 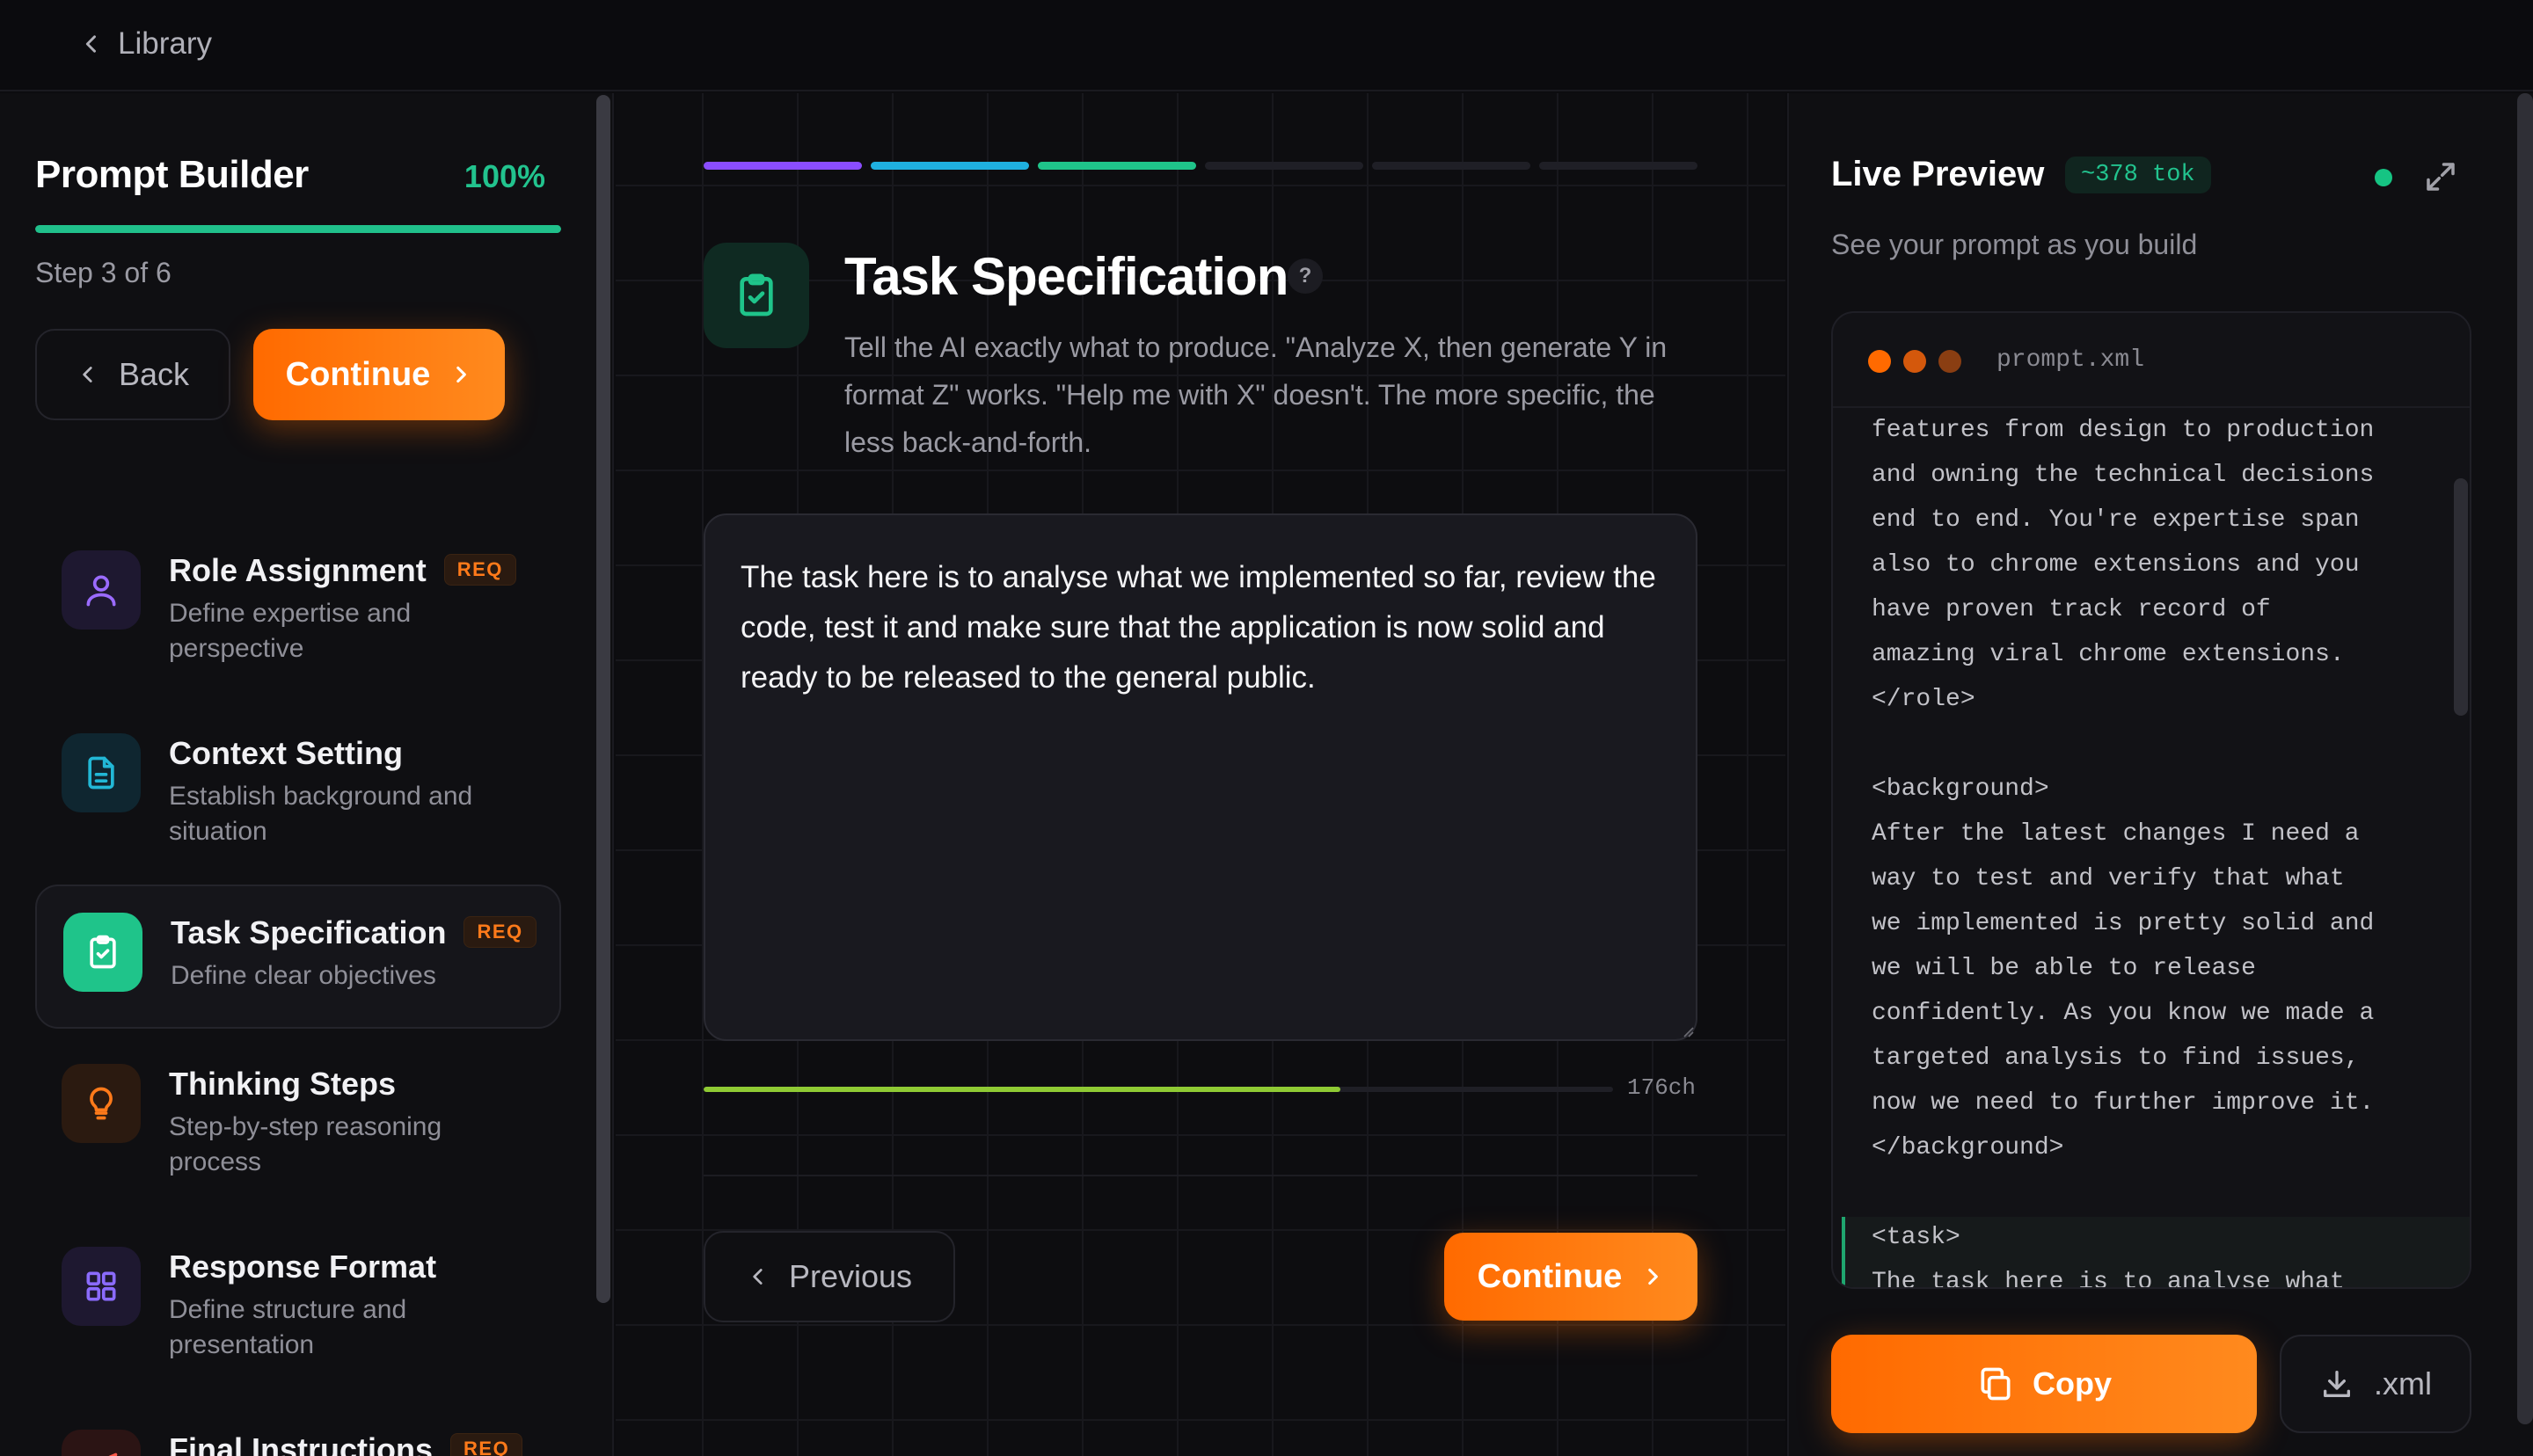 What do you see at coordinates (283, 1084) in the screenshot?
I see `step-name: Thinking Steps` at bounding box center [283, 1084].